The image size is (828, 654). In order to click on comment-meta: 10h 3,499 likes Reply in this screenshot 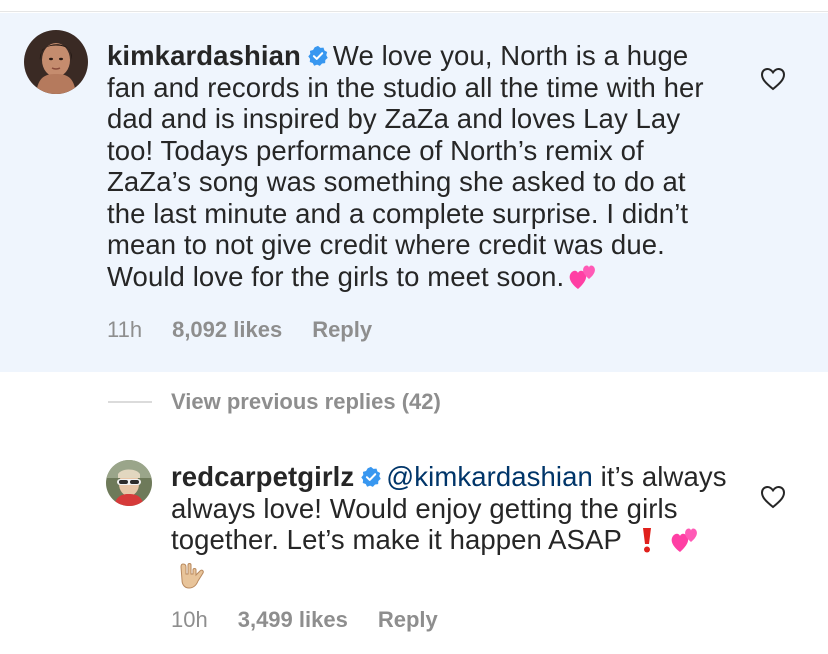, I will do `click(319, 620)`.